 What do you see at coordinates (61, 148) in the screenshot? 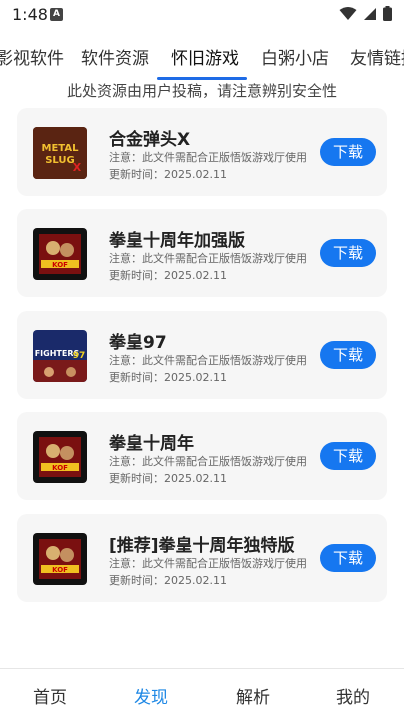
I see `svg-text: METAL` at bounding box center [61, 148].